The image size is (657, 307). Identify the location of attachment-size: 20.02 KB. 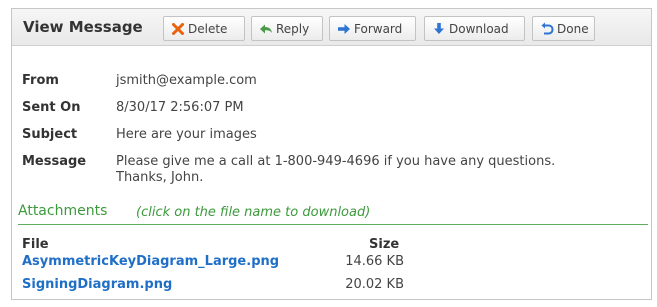
(374, 284).